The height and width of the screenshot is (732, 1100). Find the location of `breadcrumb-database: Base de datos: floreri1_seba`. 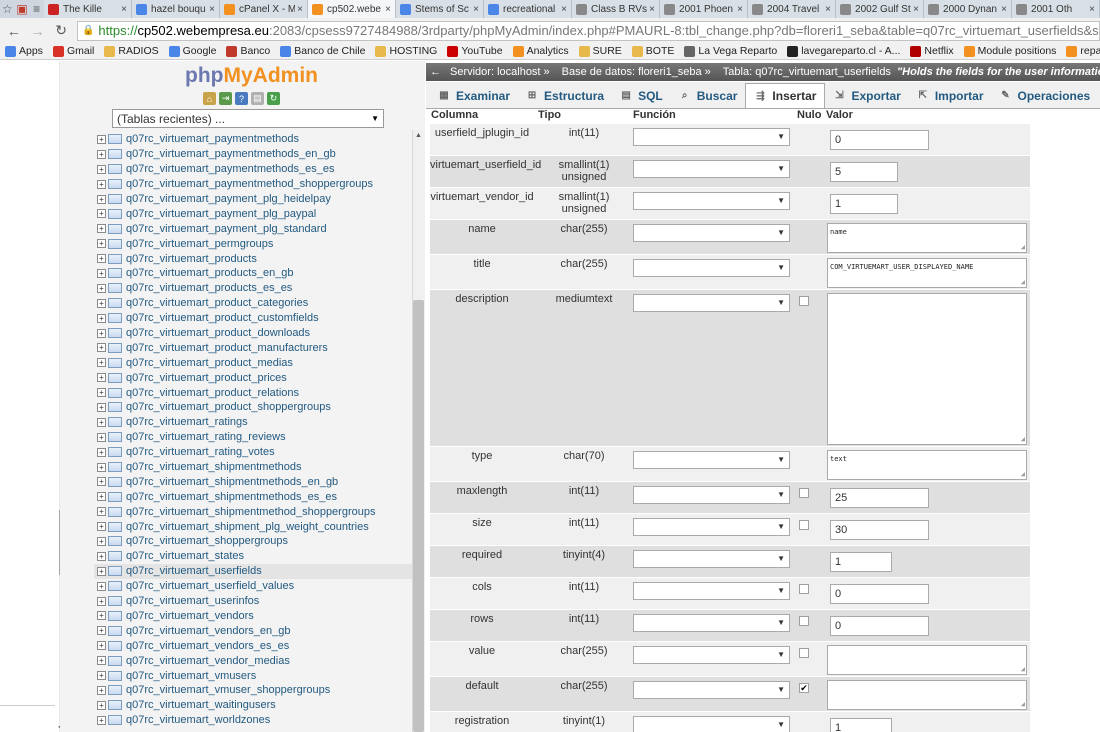

breadcrumb-database: Base de datos: floreri1_seba is located at coordinates (632, 72).